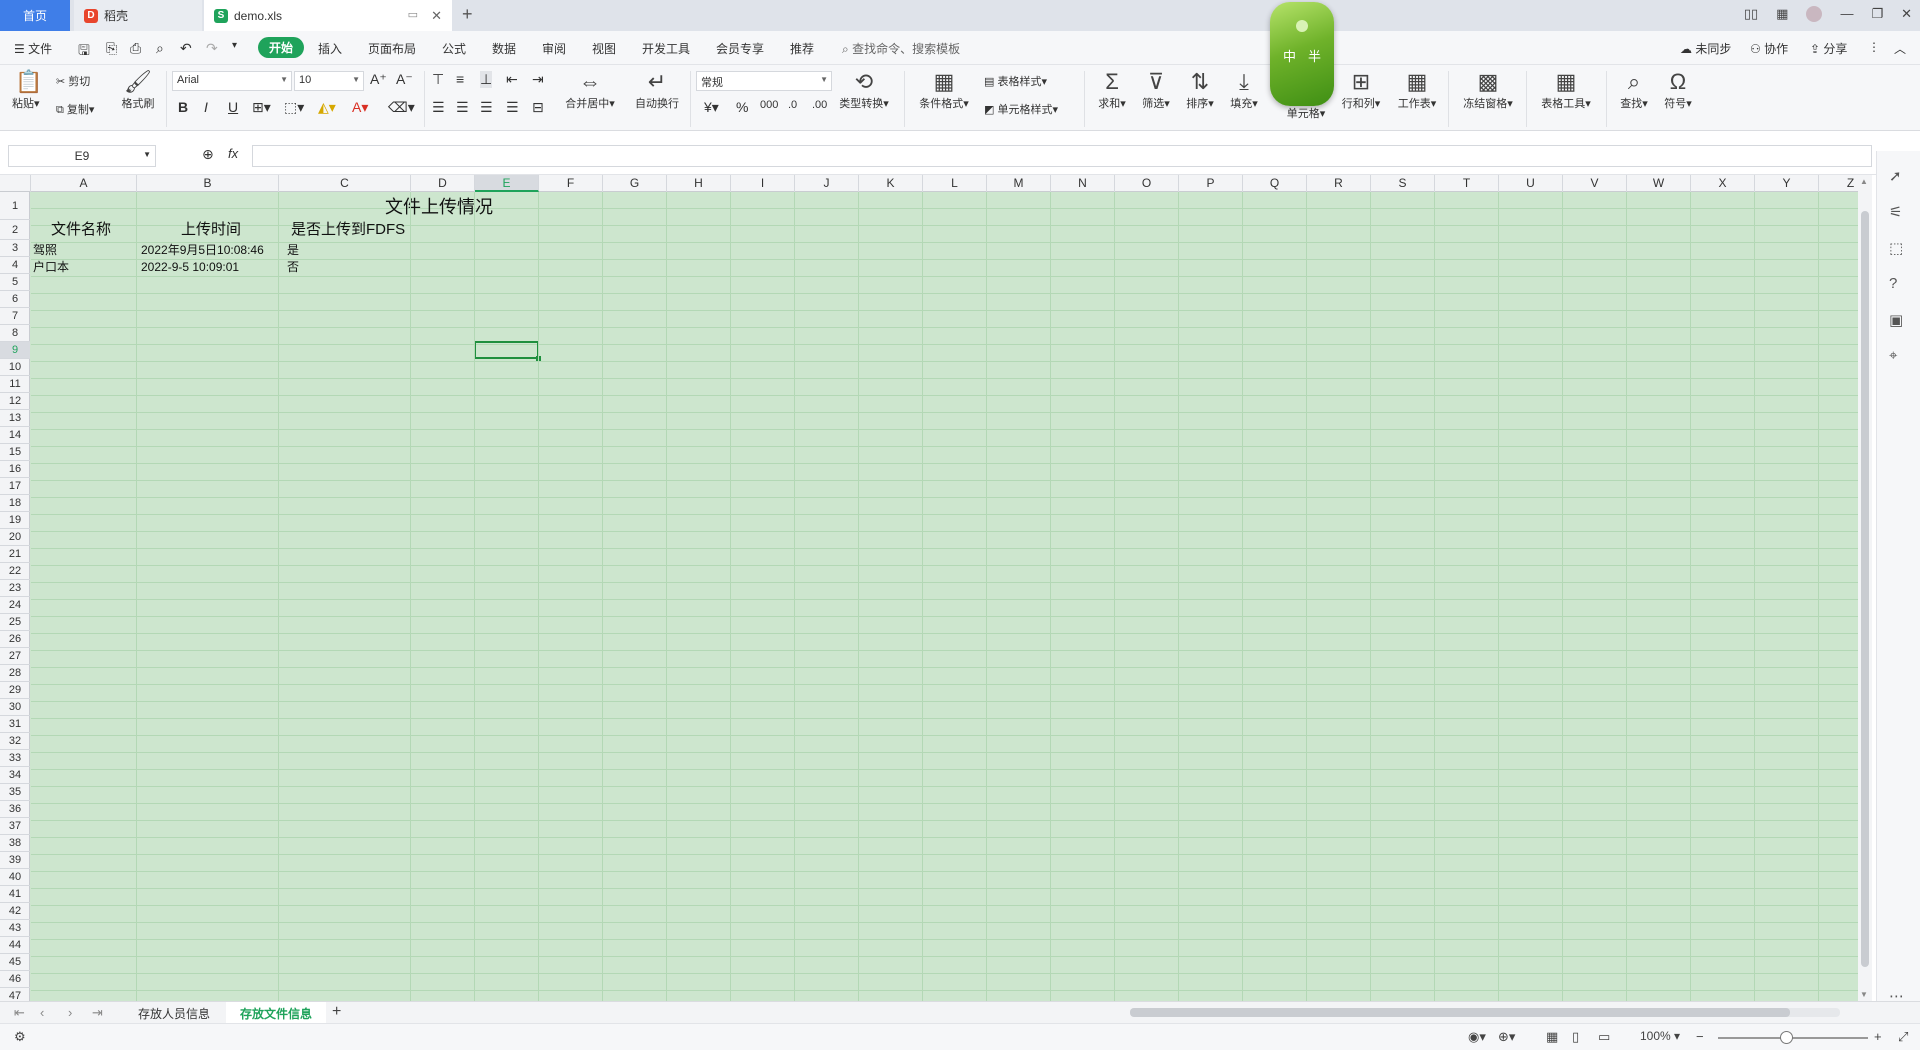 This screenshot has width=1920, height=1050. Describe the element at coordinates (802, 48) in the screenshot. I see `tab-recommend: 推荐` at that location.